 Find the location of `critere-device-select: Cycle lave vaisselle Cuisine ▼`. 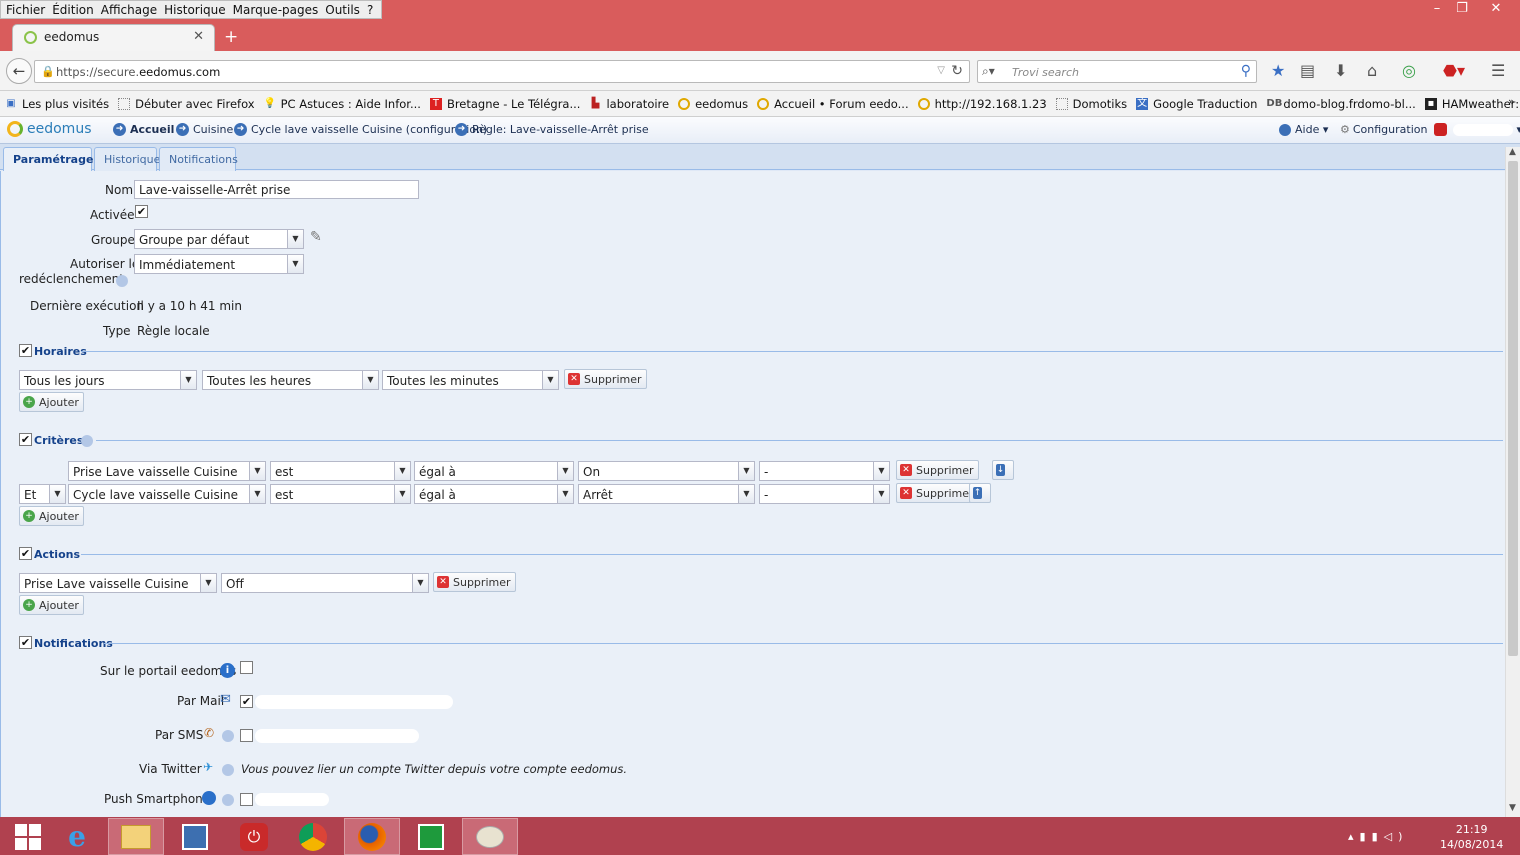

critere-device-select: Cycle lave vaisselle Cuisine ▼ is located at coordinates (167, 494).